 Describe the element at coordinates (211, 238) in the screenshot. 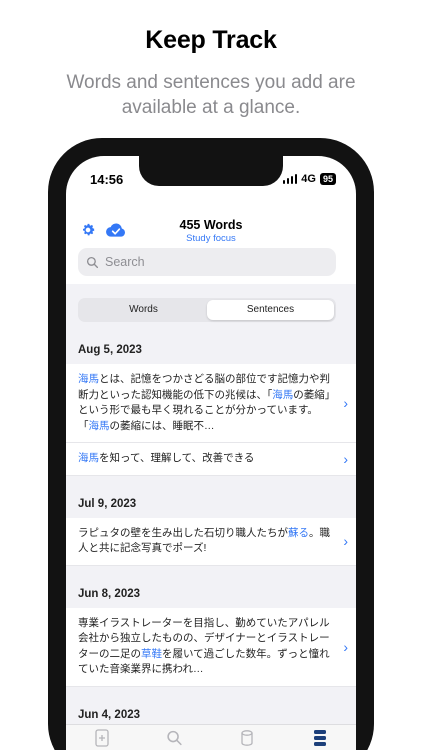

I see `study-focus-link: Study focus` at that location.